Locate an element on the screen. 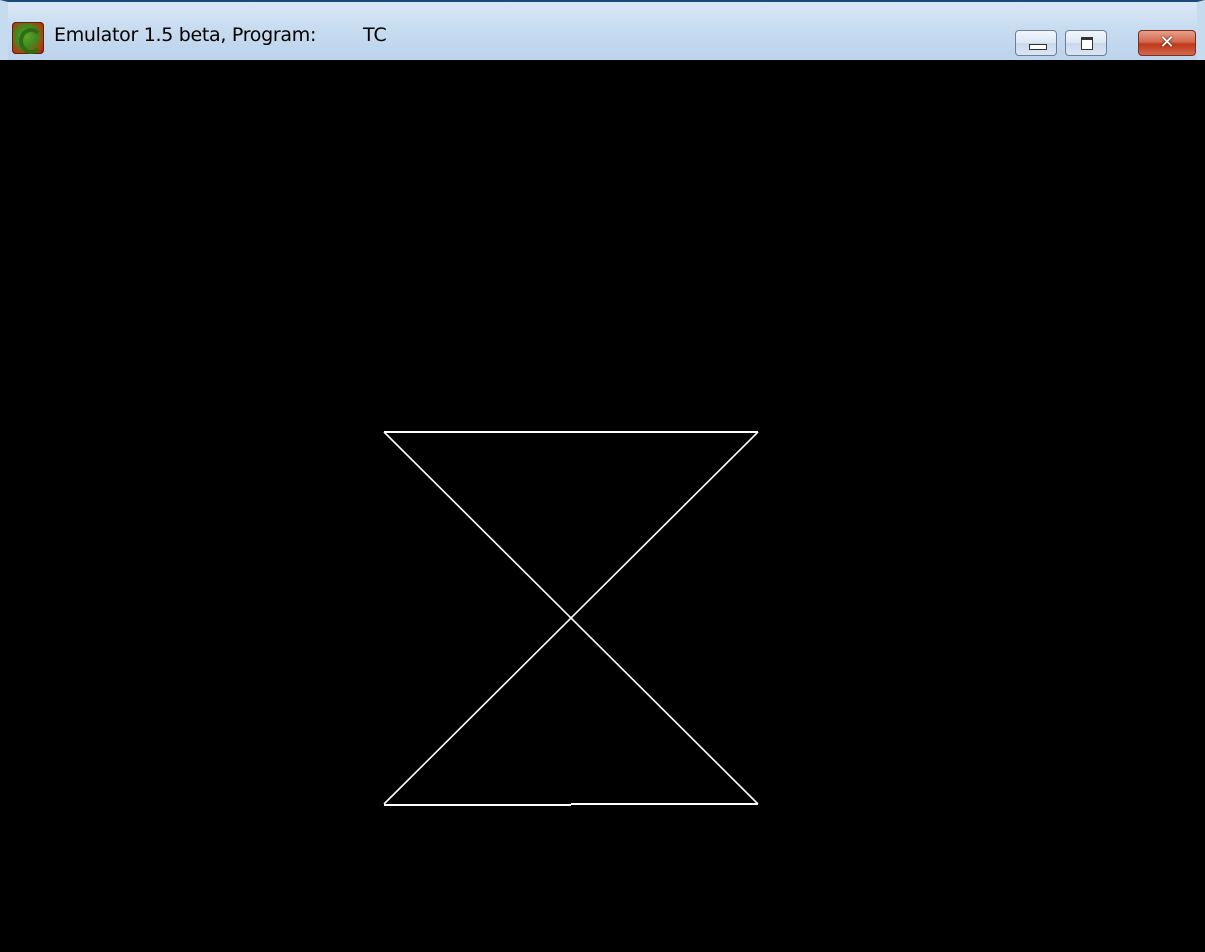  window-title: Emulator 1.5 beta, Program: is located at coordinates (185, 35).